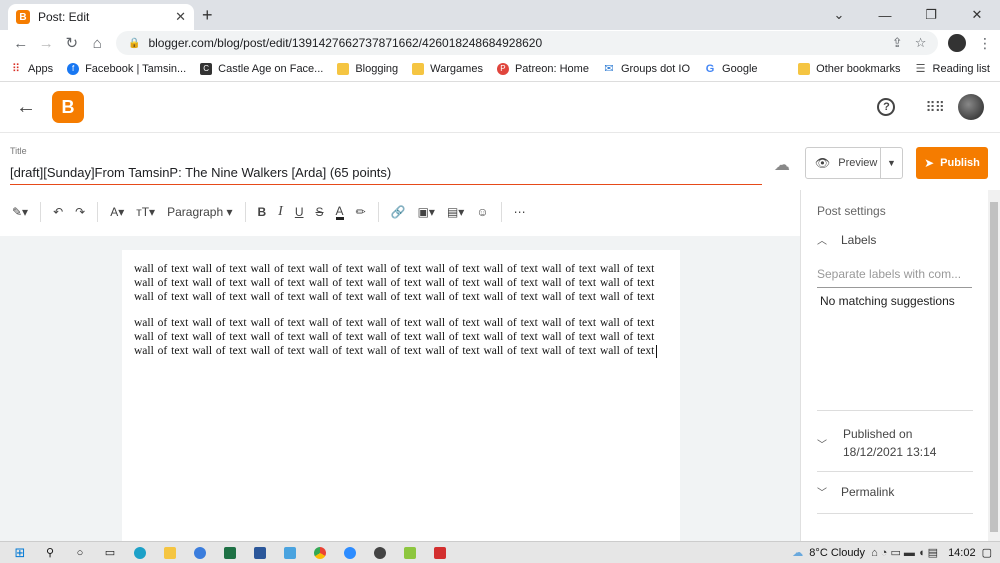 The width and height of the screenshot is (1000, 563). Describe the element at coordinates (361, 212) in the screenshot. I see `highlight-icon: ✏` at that location.